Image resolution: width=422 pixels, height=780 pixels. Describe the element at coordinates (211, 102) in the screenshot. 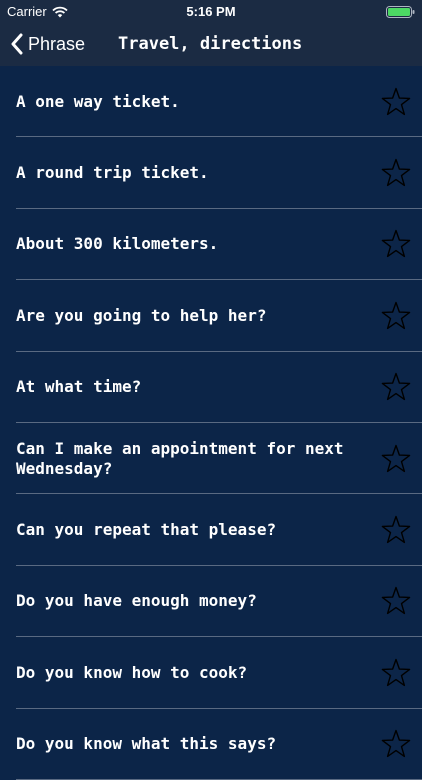

I see `phrase-row: A one way ticket.` at that location.